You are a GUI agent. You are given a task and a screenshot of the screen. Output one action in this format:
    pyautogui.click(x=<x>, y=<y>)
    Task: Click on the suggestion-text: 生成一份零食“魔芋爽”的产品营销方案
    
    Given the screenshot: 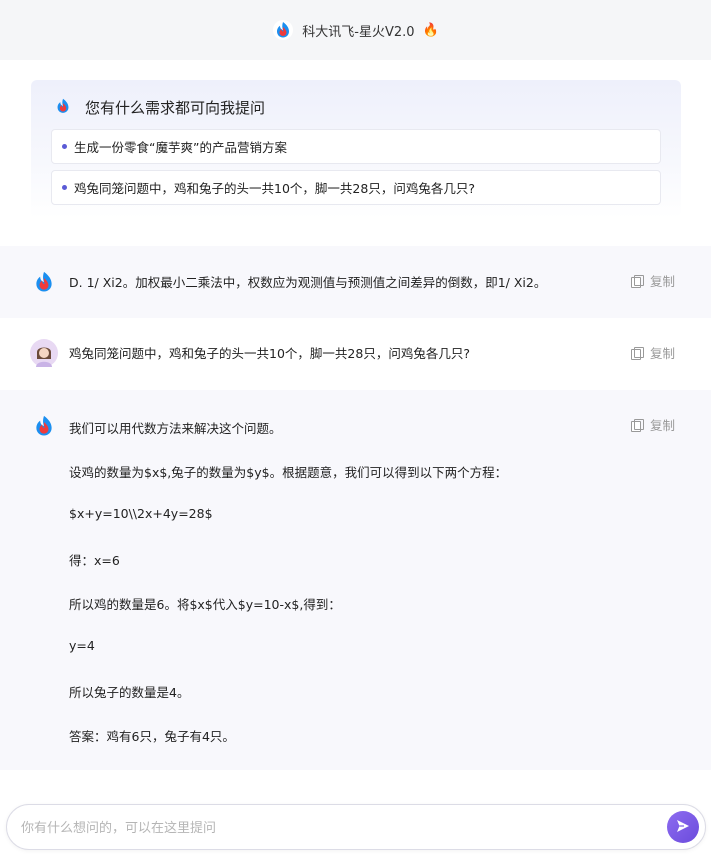 What is the action you would take?
    pyautogui.click(x=180, y=147)
    